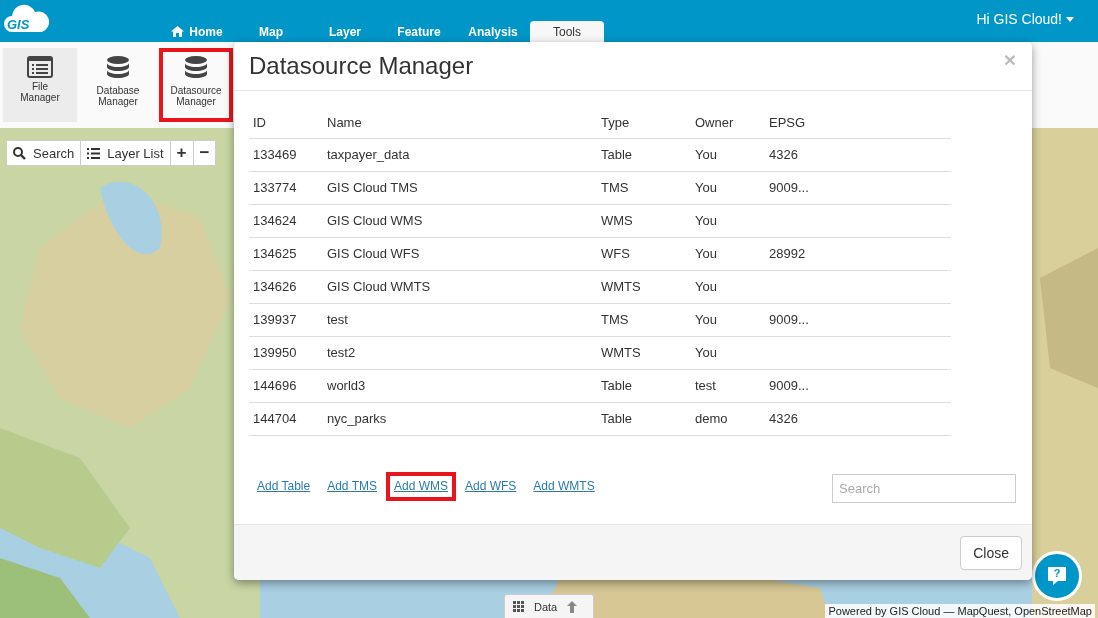  What do you see at coordinates (345, 31) in the screenshot?
I see `nav-tab: Layer` at bounding box center [345, 31].